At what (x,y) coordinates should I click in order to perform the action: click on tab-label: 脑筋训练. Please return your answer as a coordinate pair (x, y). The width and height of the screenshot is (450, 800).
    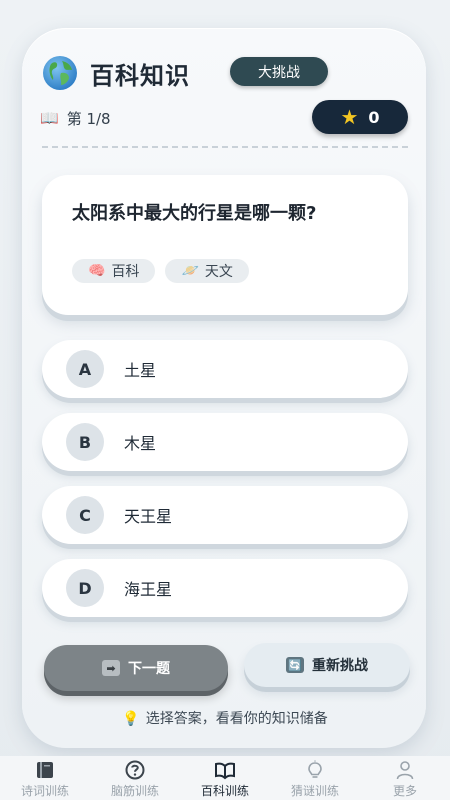
    Looking at the image, I should click on (134, 791).